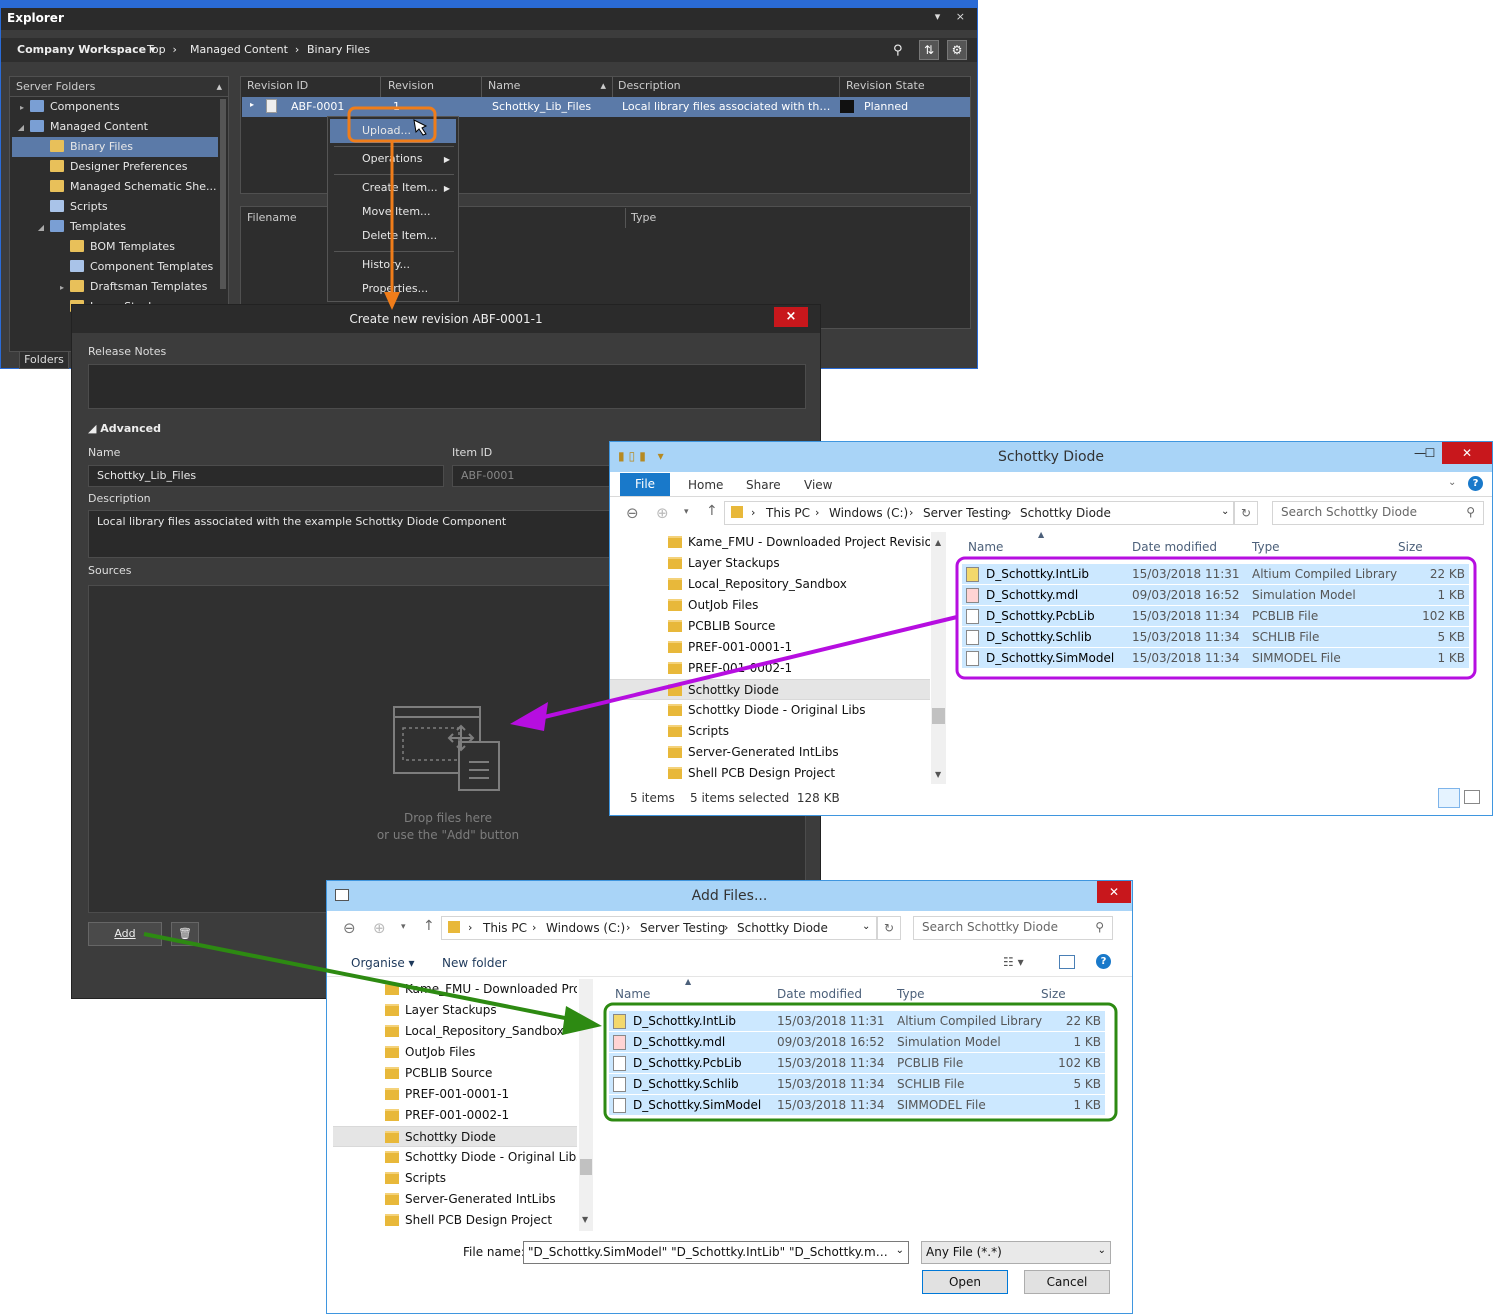 The width and height of the screenshot is (1494, 1315). What do you see at coordinates (788, 513) in the screenshot?
I see `path-this-pc: This PC` at bounding box center [788, 513].